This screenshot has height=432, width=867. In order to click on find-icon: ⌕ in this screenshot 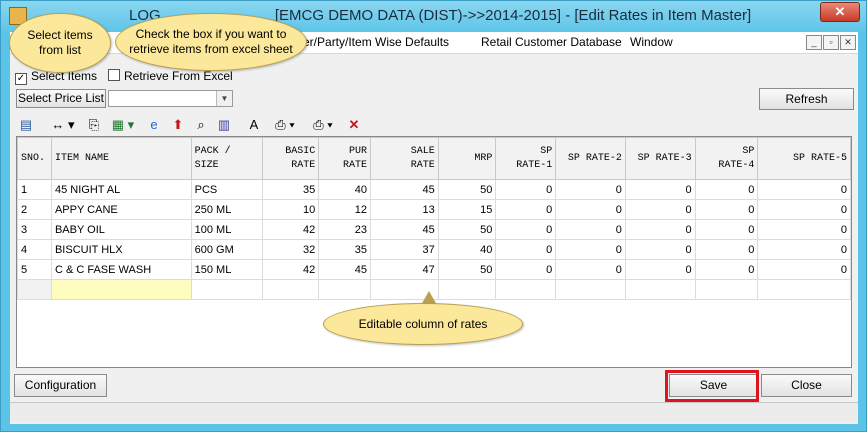, I will do `click(201, 124)`.